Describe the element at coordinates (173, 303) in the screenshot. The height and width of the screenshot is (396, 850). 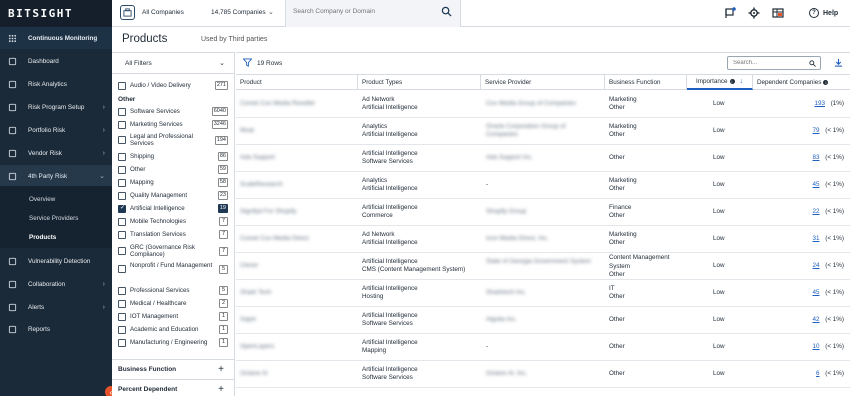
I see `filter-option: Medical / Healthcare 2` at that location.